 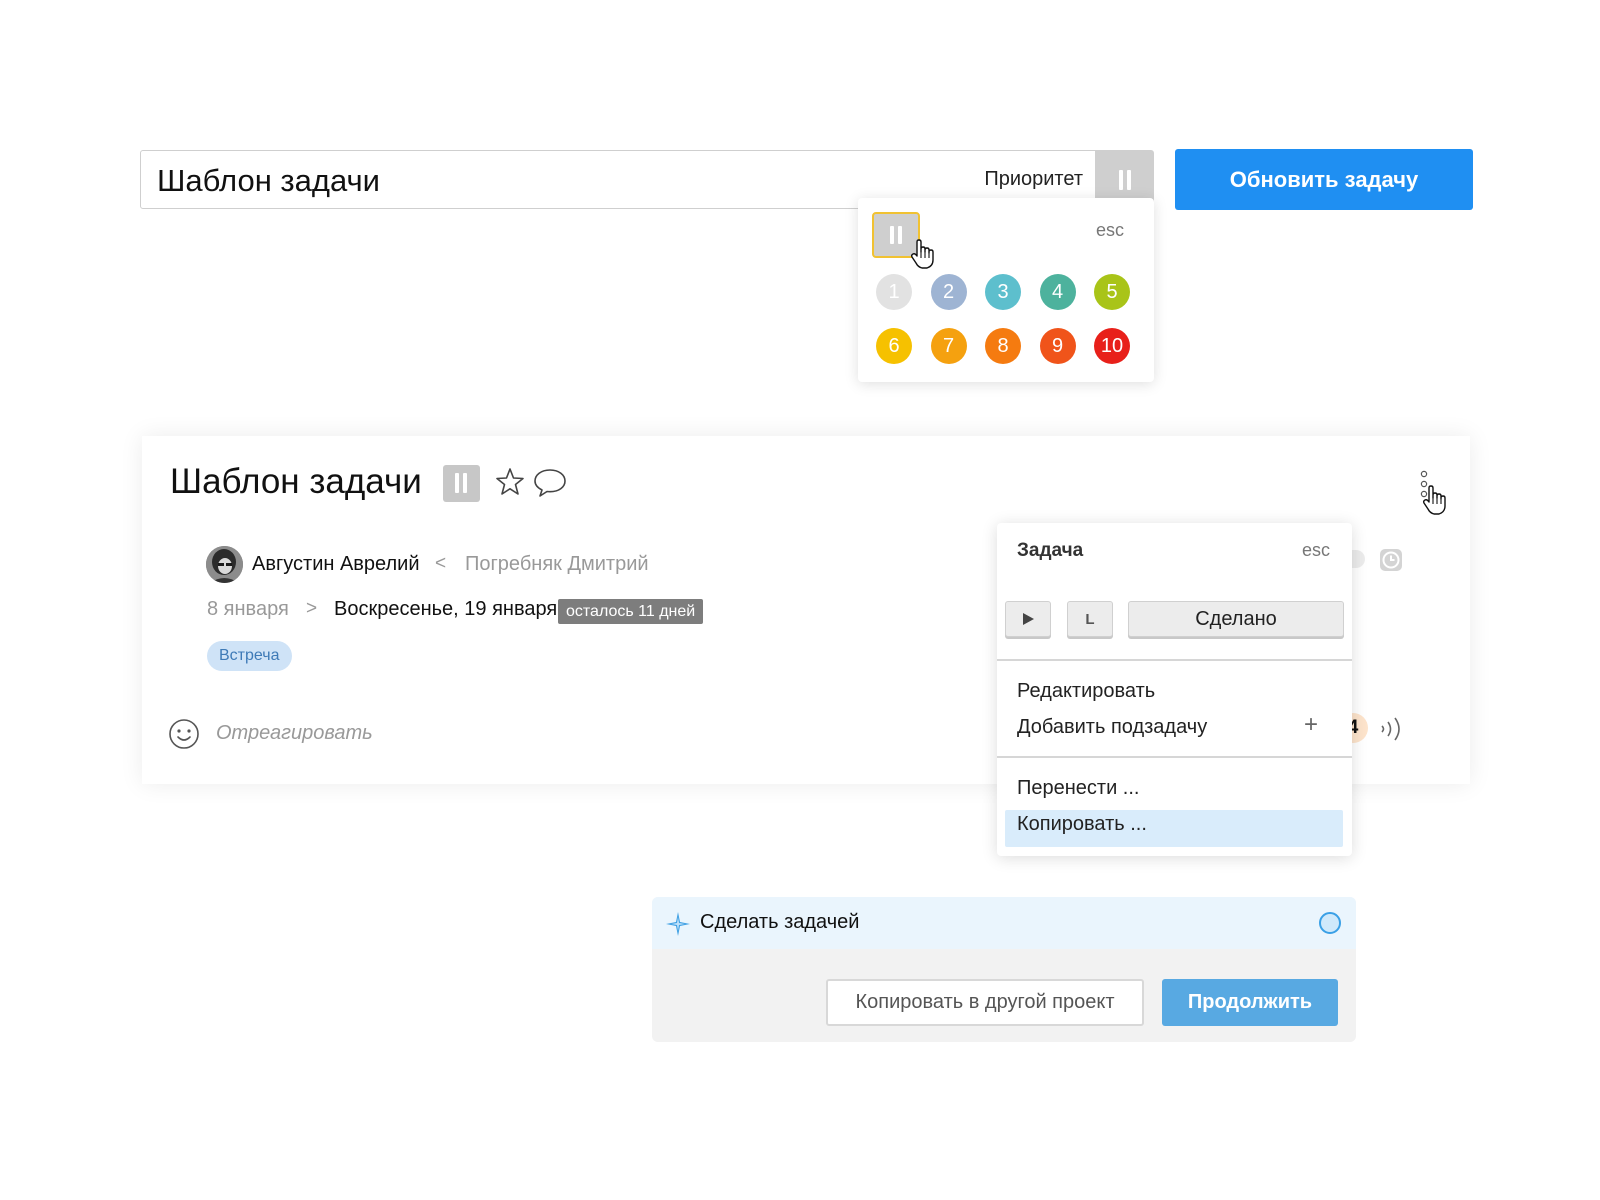 I want to click on priority-label: Приоритет, so click(x=1033, y=179).